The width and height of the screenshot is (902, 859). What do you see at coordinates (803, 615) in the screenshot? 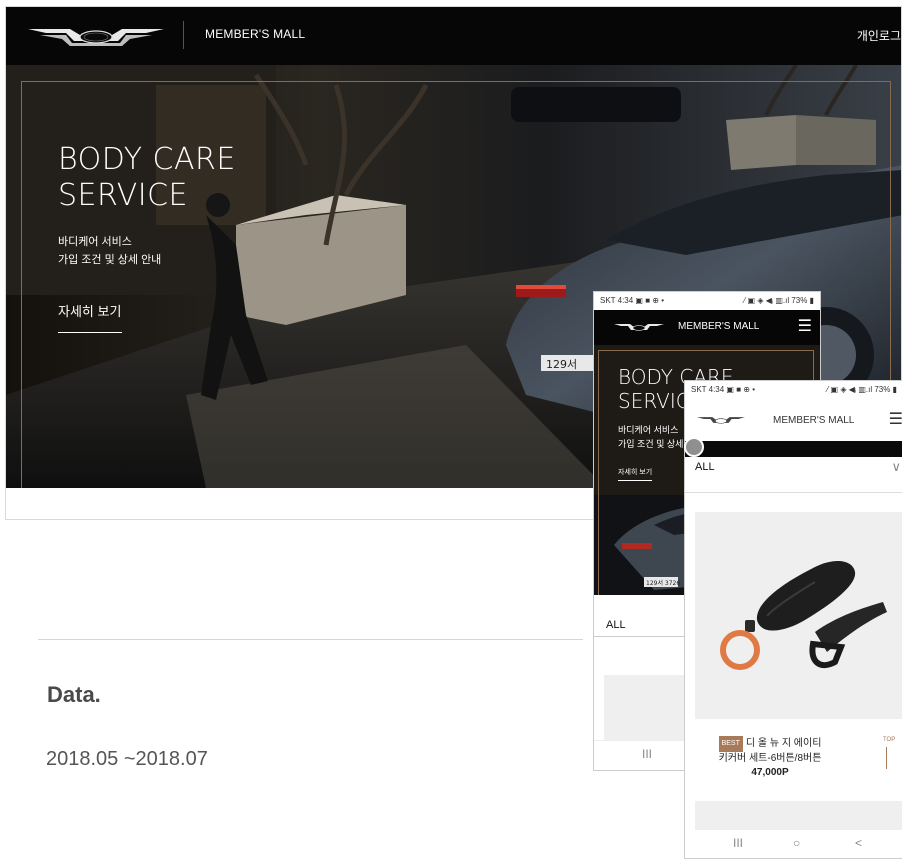
I see `key-cover-image` at bounding box center [803, 615].